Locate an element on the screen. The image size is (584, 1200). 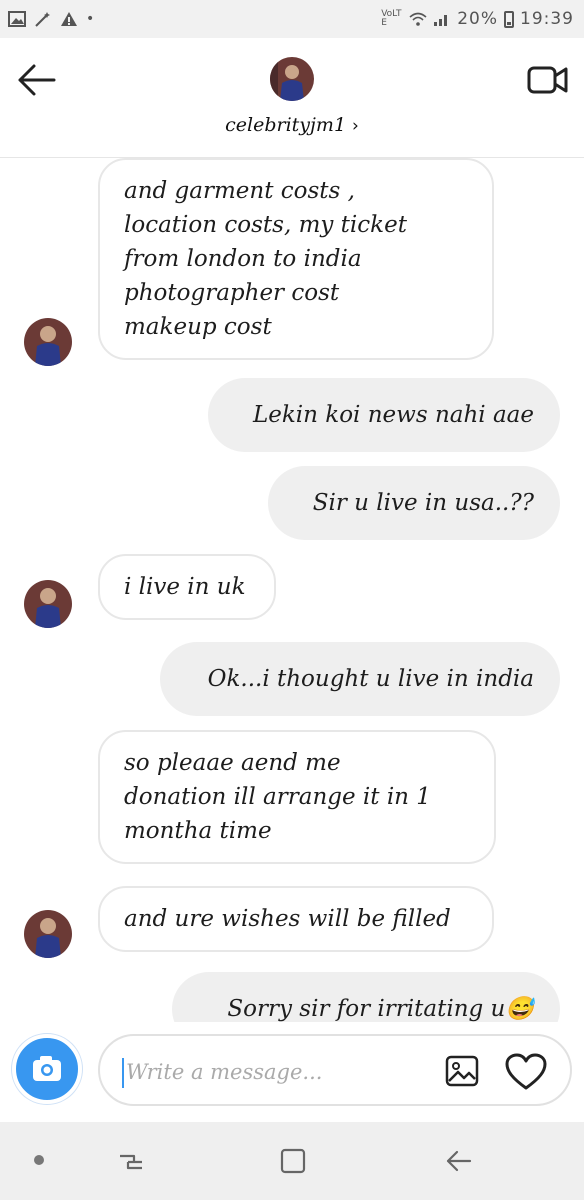
back-arrow-icon is located at coordinates (37, 80).